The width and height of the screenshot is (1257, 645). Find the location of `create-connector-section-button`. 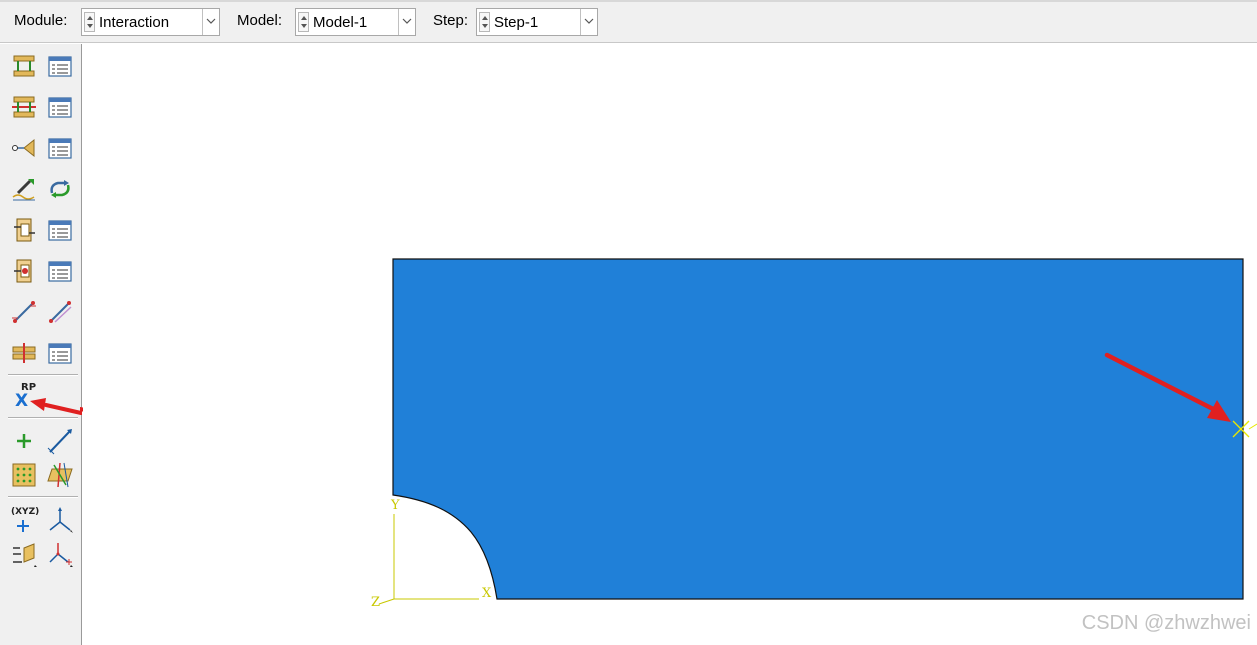

create-connector-section-button is located at coordinates (24, 271).